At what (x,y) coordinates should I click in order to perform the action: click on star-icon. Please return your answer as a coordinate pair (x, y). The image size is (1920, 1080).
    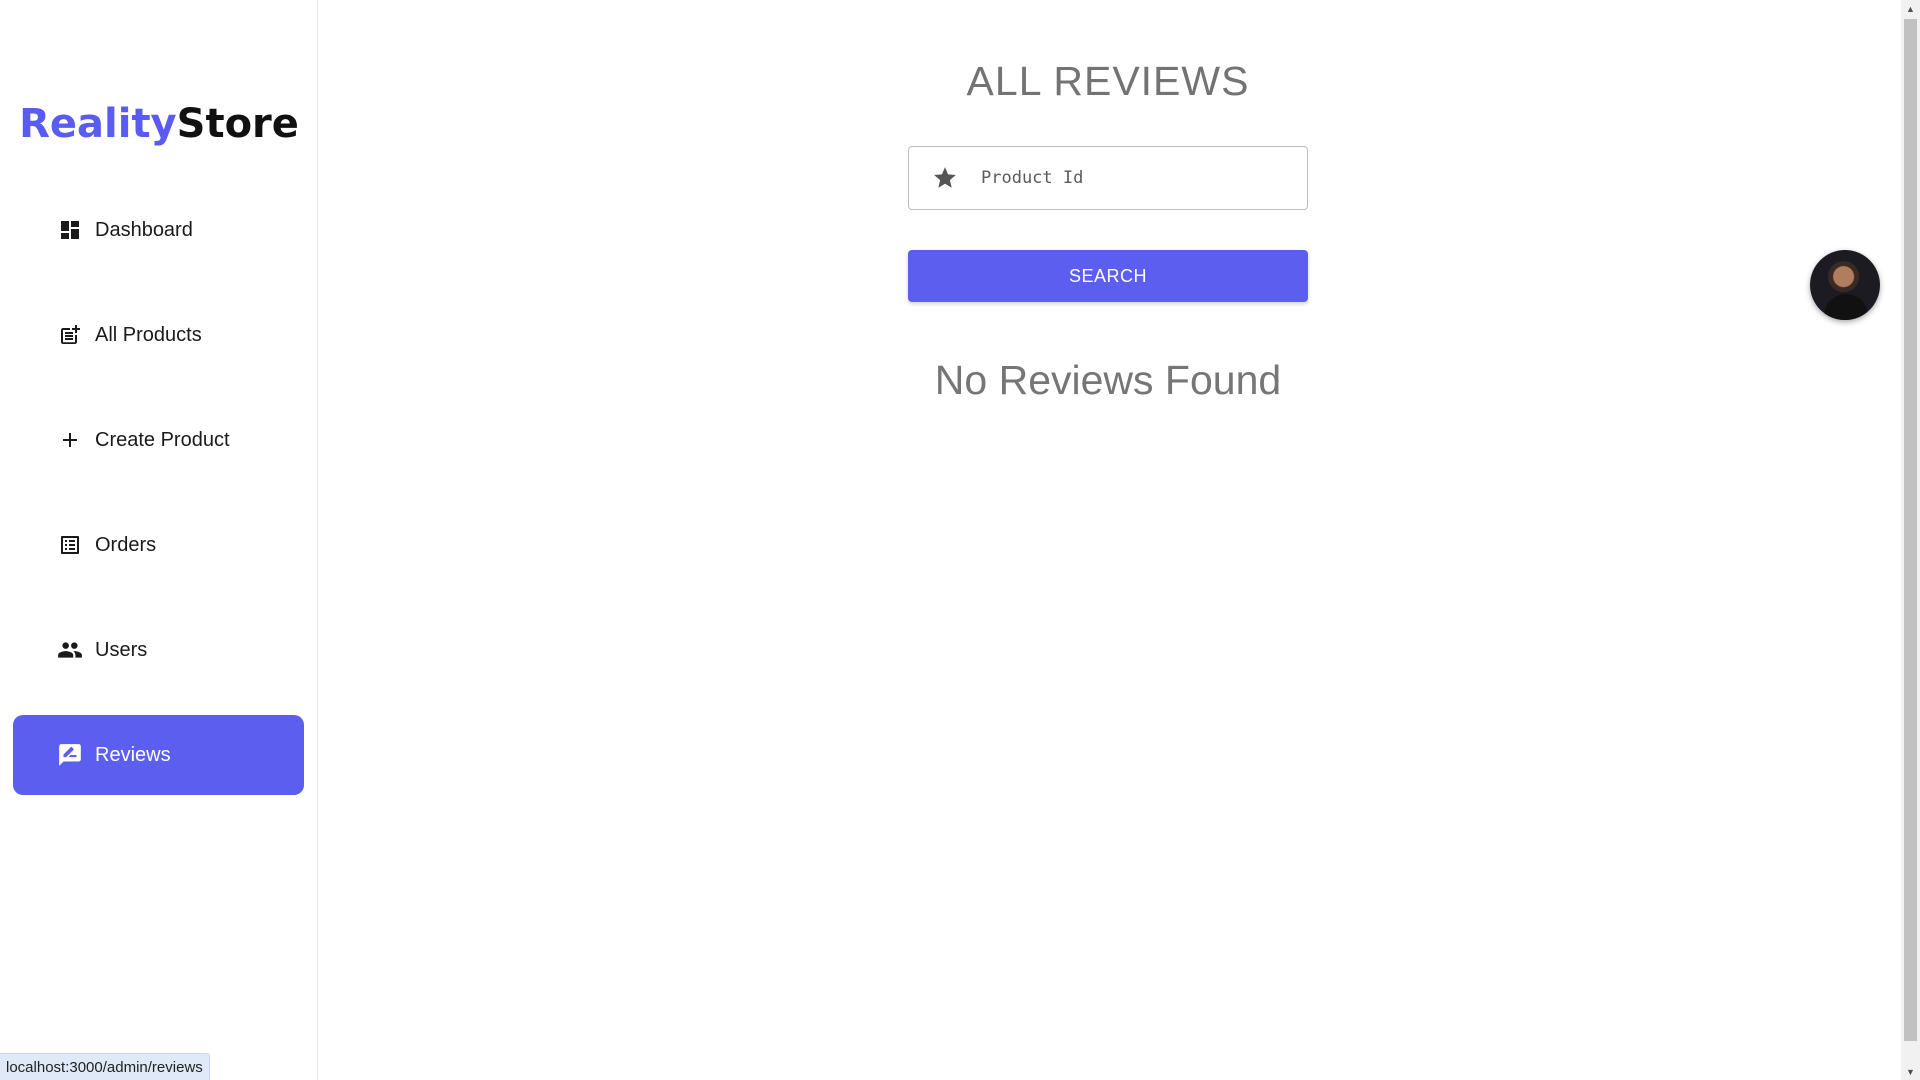
    Looking at the image, I should click on (945, 178).